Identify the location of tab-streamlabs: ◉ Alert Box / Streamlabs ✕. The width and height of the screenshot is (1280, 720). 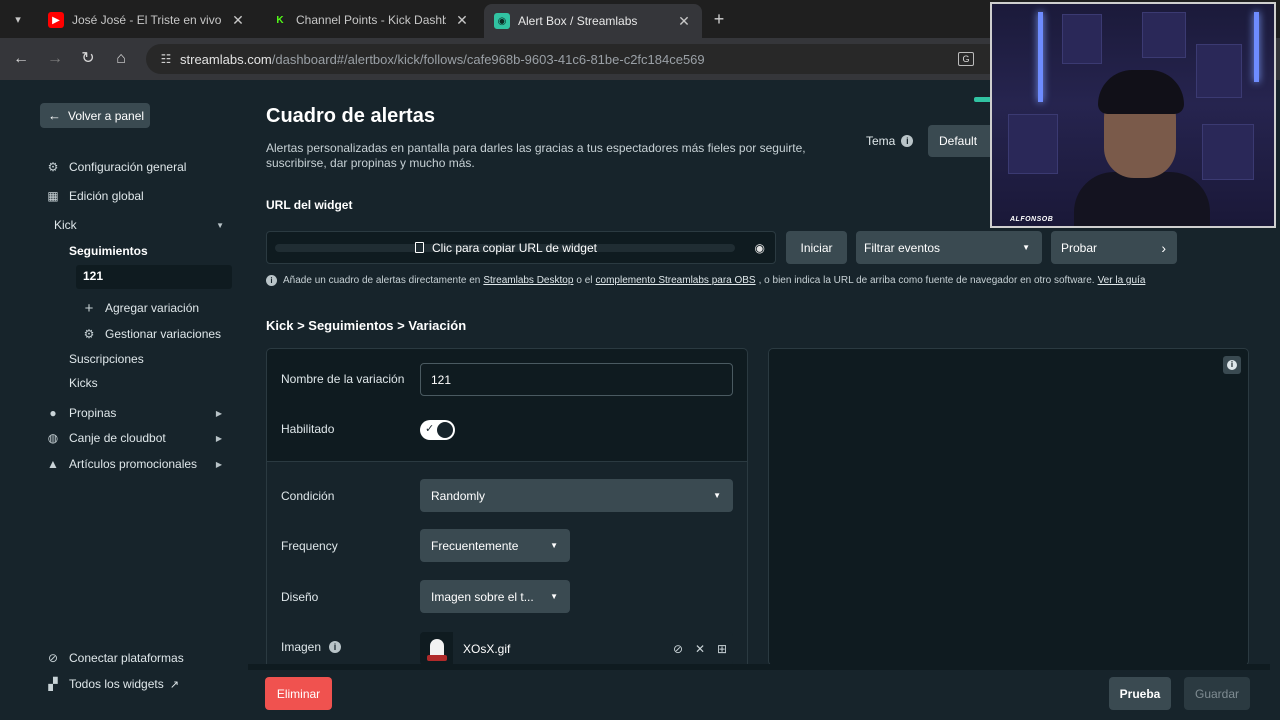
(593, 21).